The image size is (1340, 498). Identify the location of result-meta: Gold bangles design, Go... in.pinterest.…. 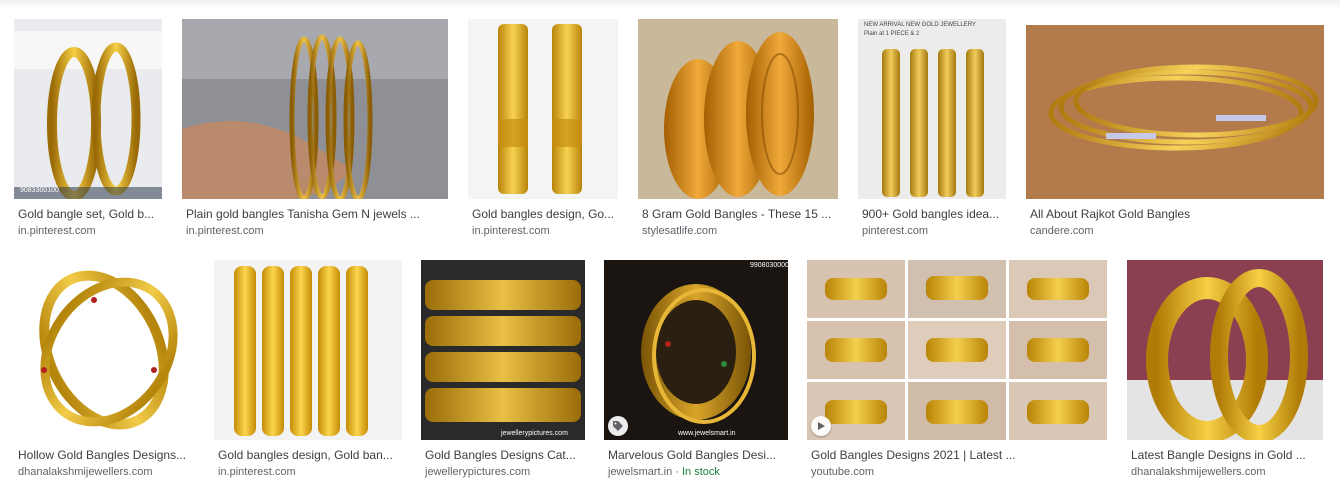
(544, 222).